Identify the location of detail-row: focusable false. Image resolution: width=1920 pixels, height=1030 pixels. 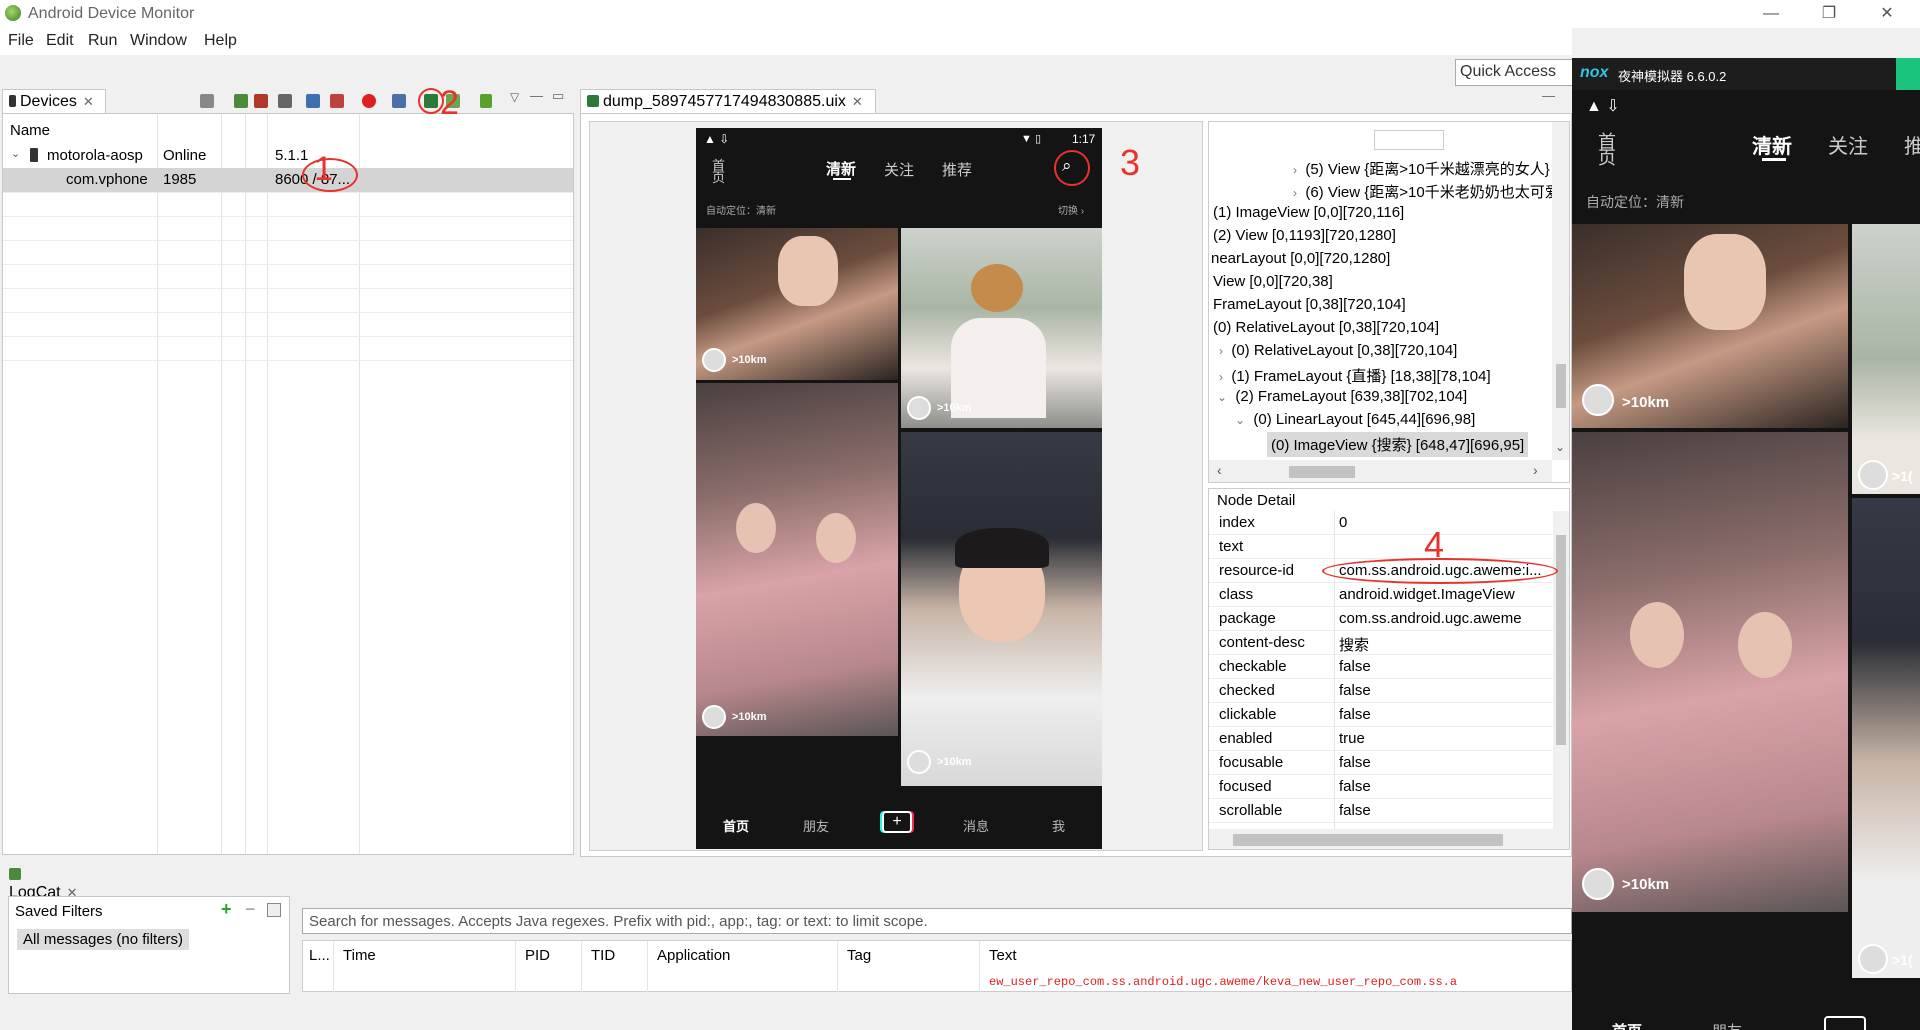
(1381, 763).